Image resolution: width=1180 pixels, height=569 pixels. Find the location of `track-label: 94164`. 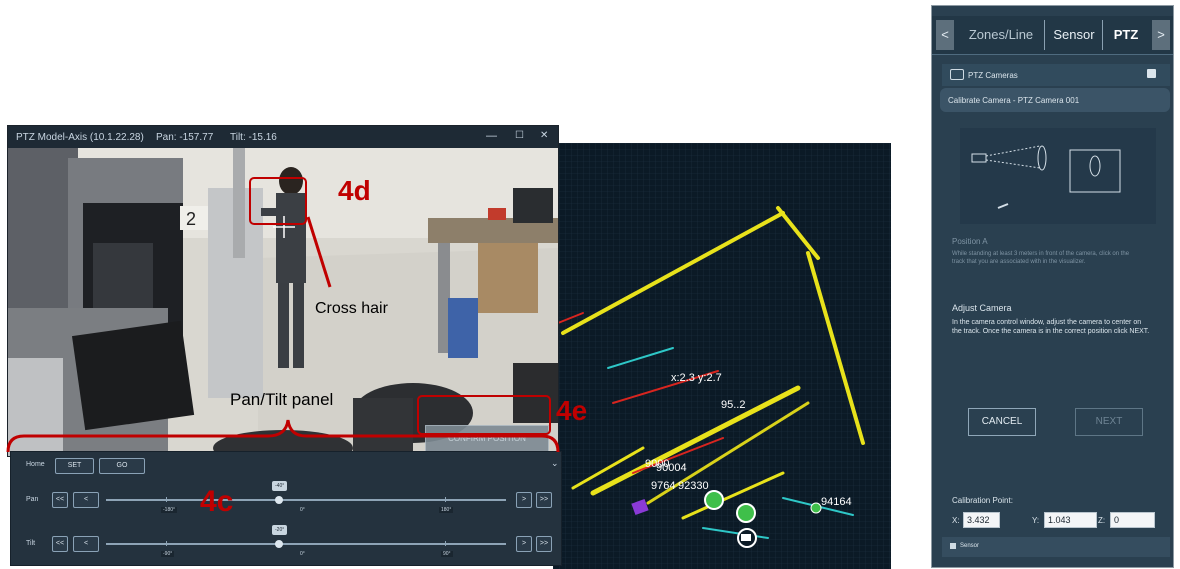

track-label: 94164 is located at coordinates (836, 502).